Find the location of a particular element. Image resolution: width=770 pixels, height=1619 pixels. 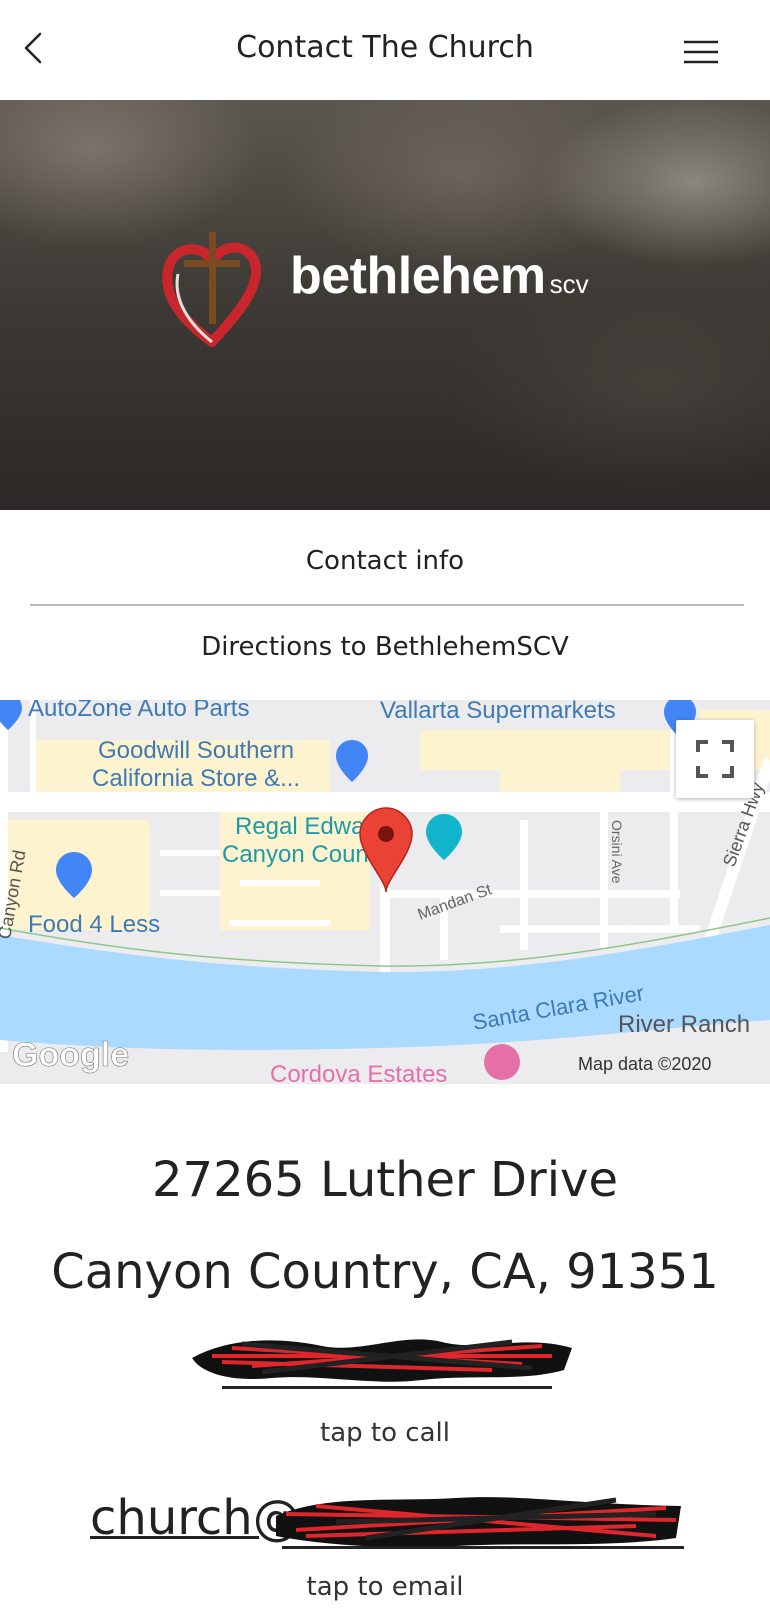

chevron-left-icon is located at coordinates (33, 48).